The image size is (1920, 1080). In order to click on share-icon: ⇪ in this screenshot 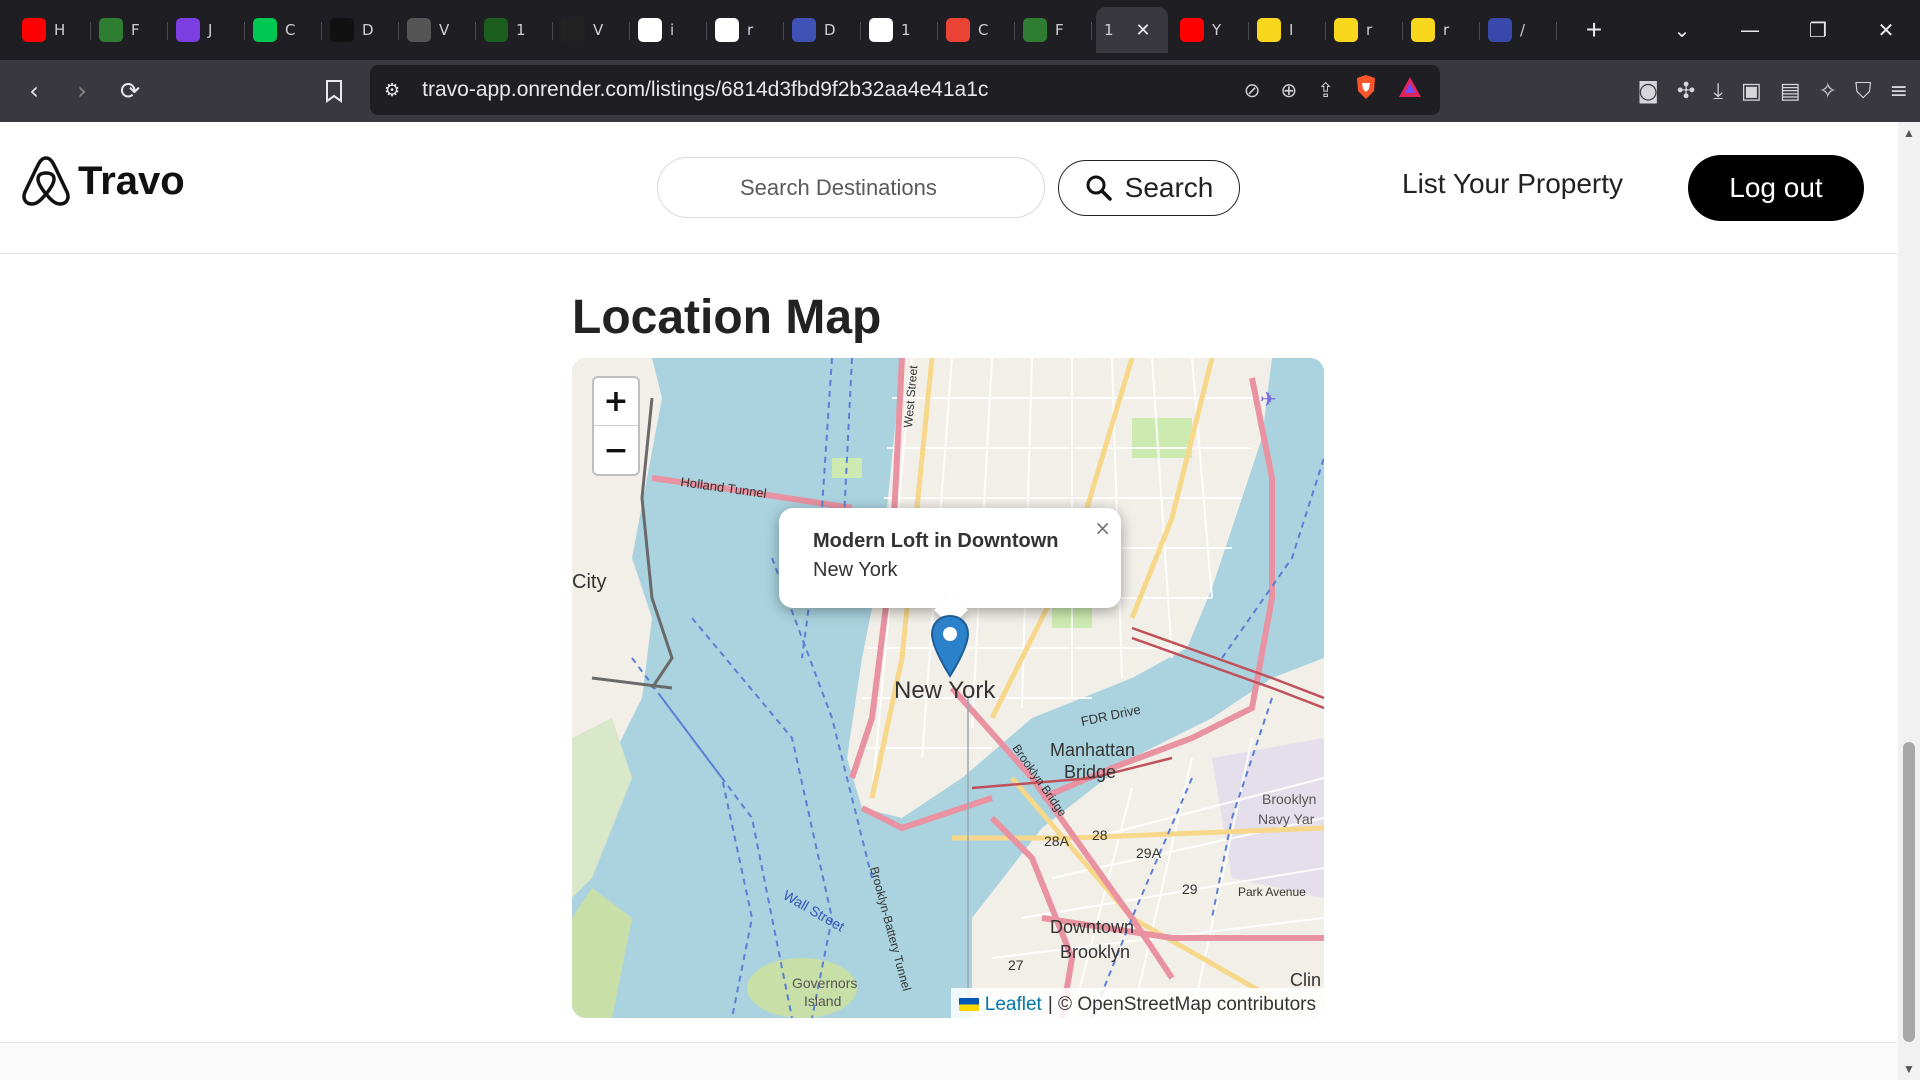, I will do `click(1325, 90)`.